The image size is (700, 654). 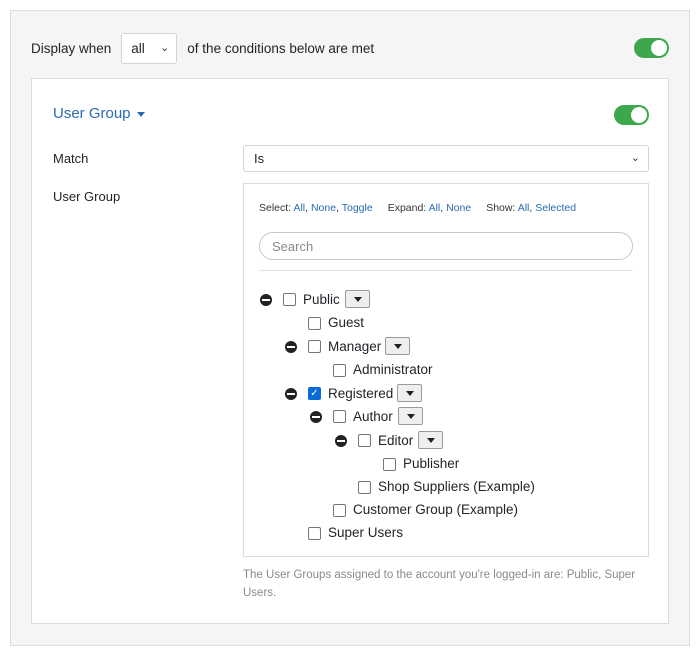 I want to click on checkbox-public, so click(x=289, y=299).